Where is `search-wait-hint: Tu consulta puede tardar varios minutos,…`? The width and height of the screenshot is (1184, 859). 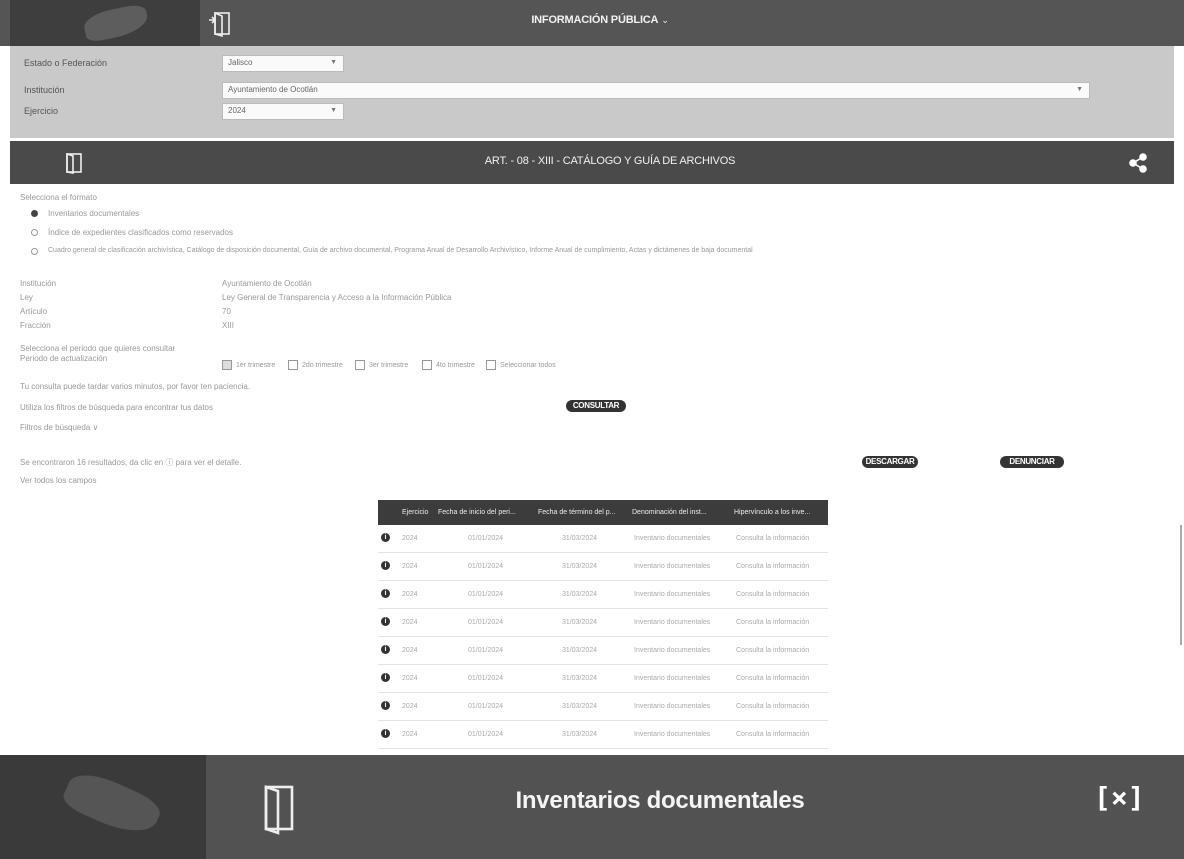
search-wait-hint: Tu consulta puede tardar varios minutos,… is located at coordinates (135, 386).